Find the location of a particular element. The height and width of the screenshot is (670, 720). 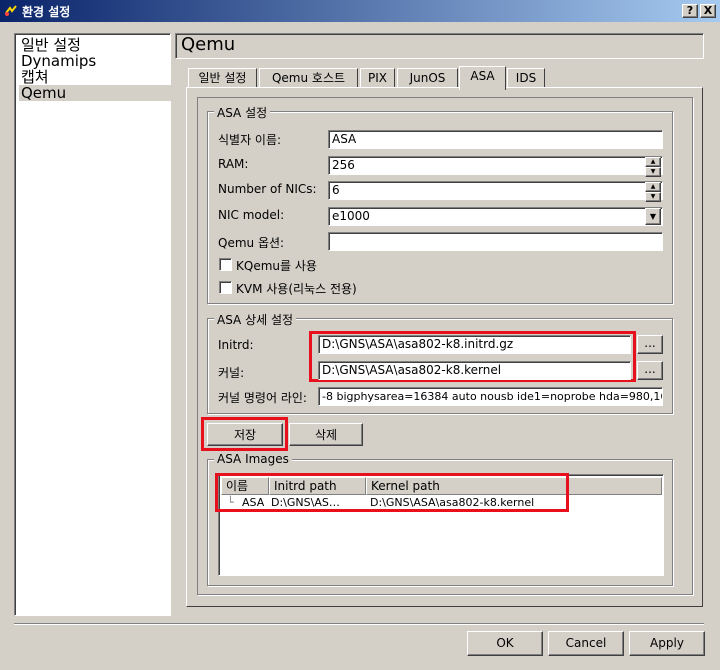

column-header-name: 이름 is located at coordinates (245, 486).